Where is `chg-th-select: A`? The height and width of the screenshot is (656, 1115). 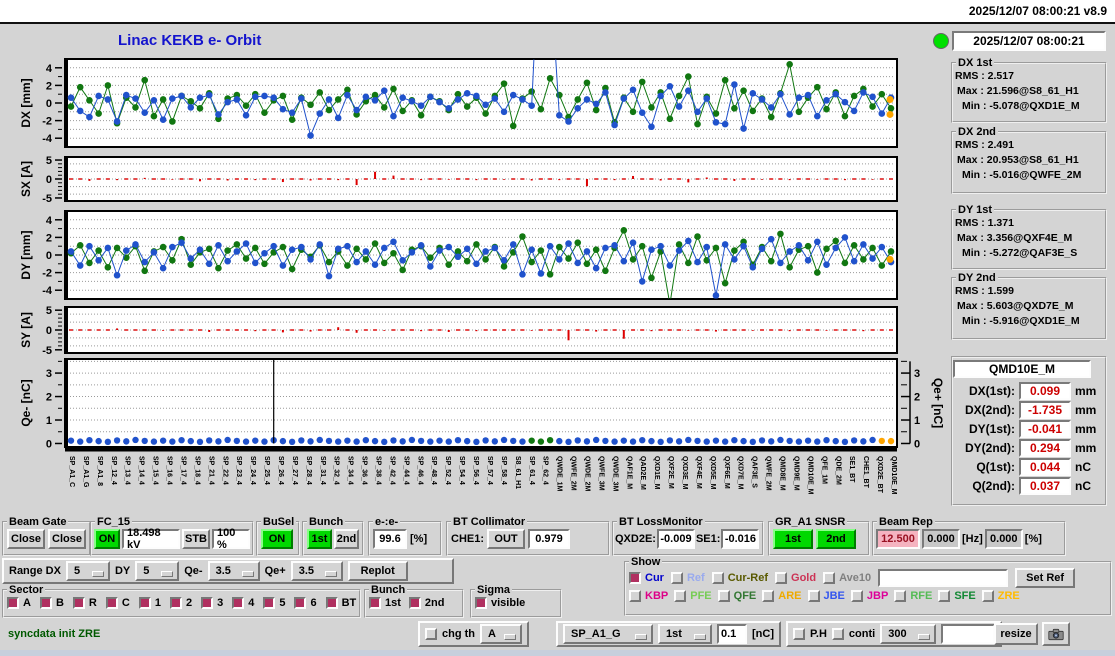
chg-th-select: A is located at coordinates (501, 634).